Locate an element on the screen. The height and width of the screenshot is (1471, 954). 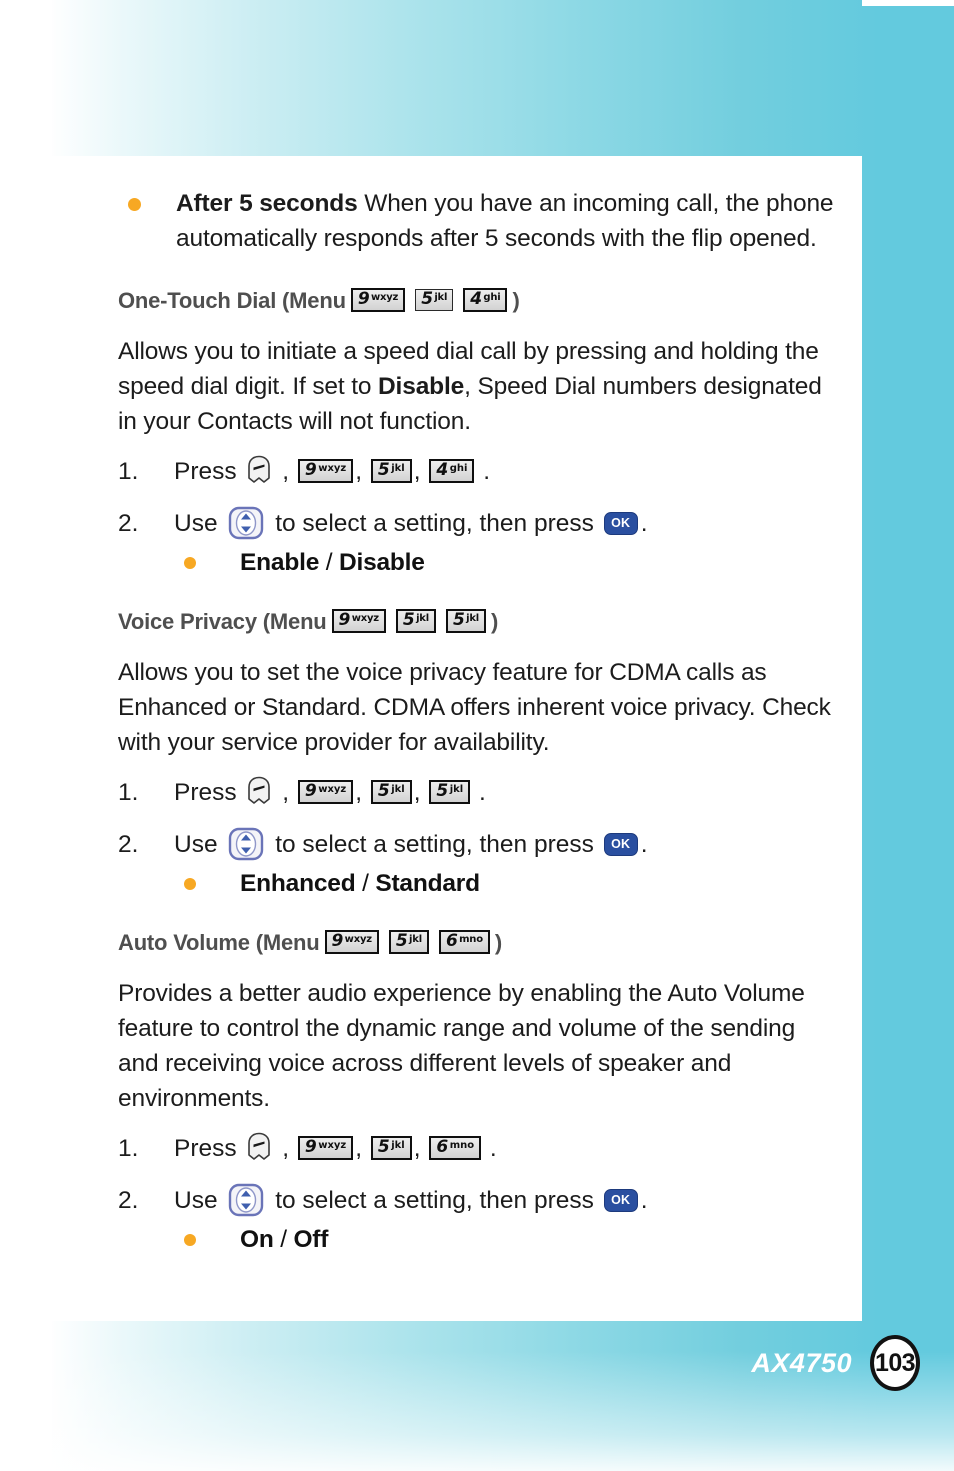
option-first: Enhanced is located at coordinates (298, 883).